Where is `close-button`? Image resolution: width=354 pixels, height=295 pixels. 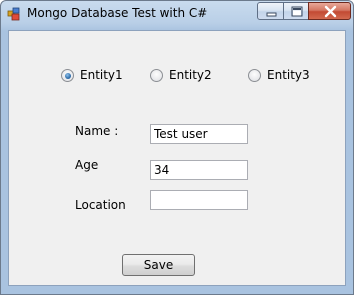 close-button is located at coordinates (329, 11).